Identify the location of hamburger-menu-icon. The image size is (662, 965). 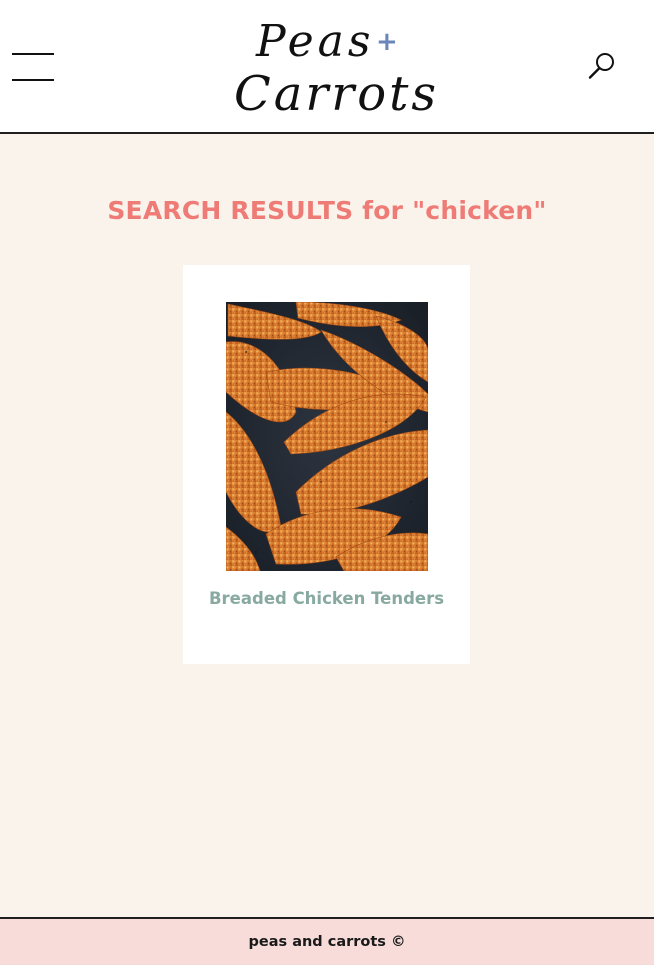
(33, 67).